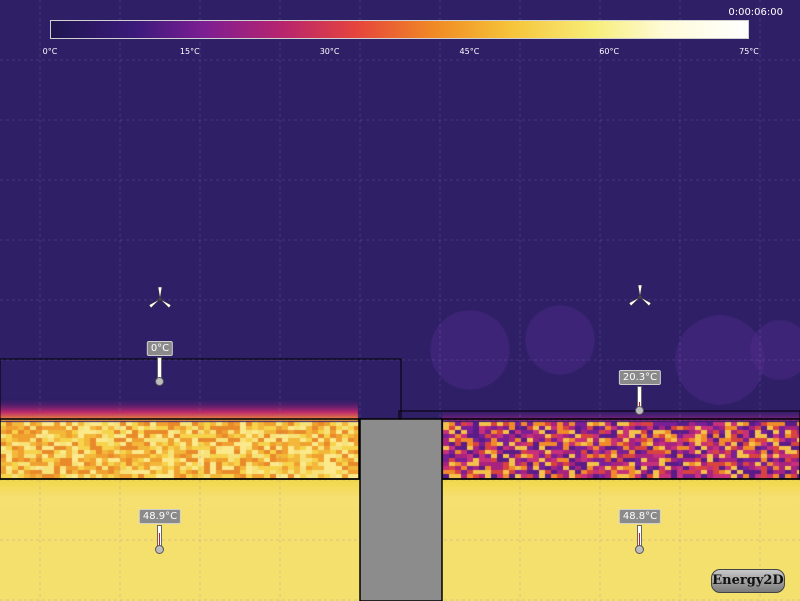  Describe the element at coordinates (329, 51) in the screenshot. I see `colorbar-tick-label: 30°C` at that location.